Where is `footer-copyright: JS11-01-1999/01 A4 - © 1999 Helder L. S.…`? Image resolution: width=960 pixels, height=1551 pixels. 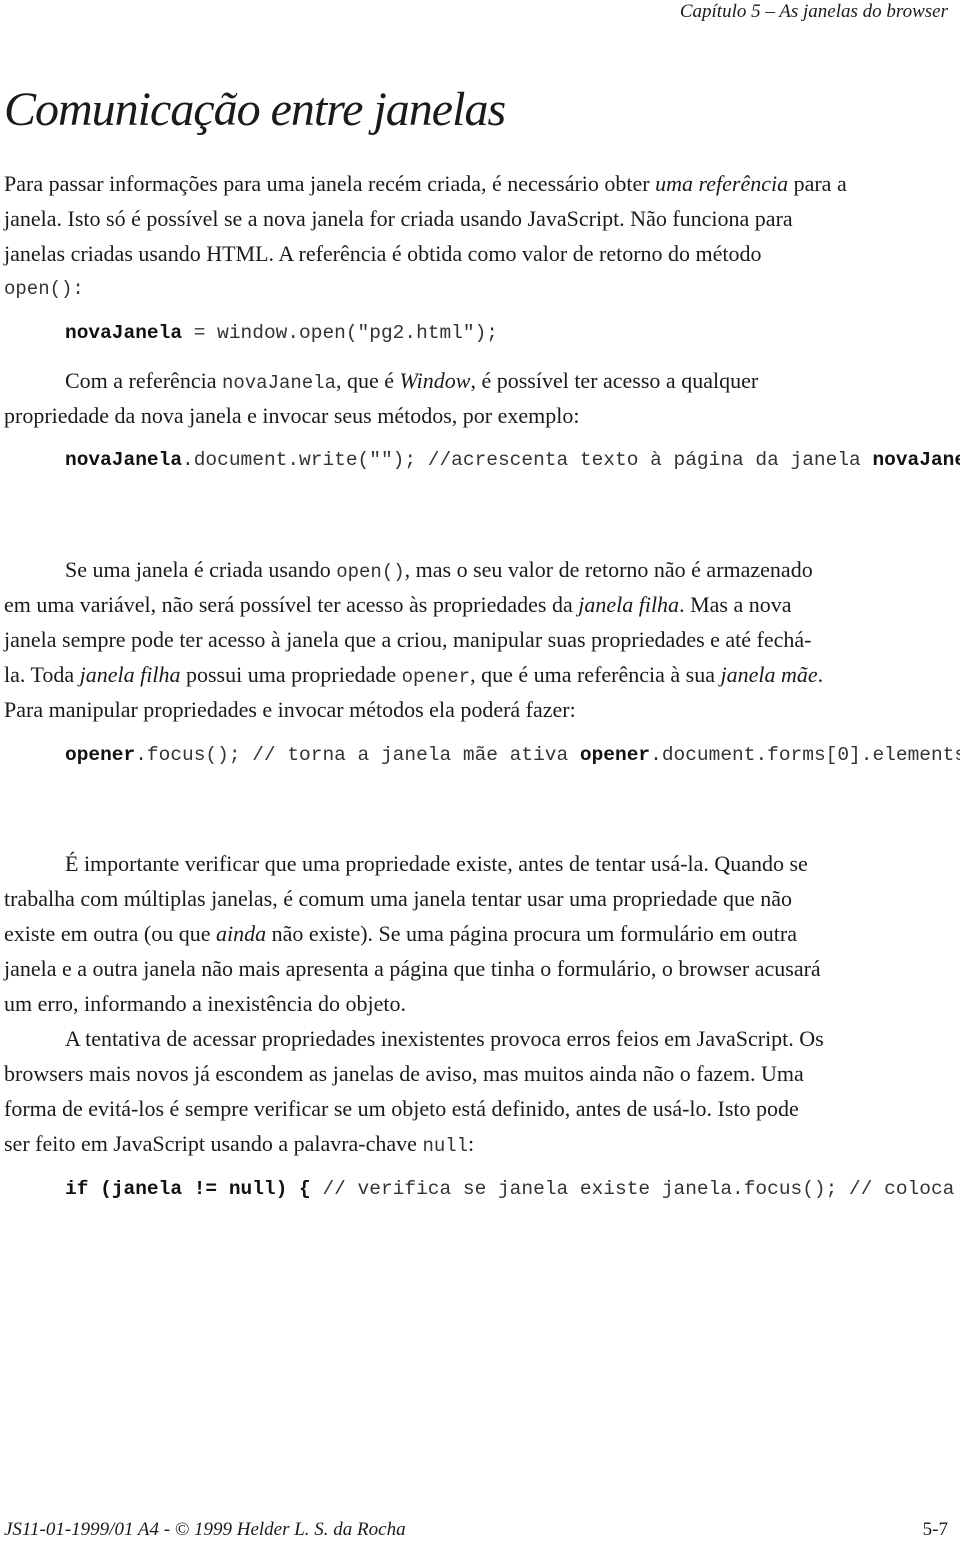
footer-copyright: JS11-01-1999/01 A4 - © 1999 Helder L. S.… is located at coordinates (205, 1529).